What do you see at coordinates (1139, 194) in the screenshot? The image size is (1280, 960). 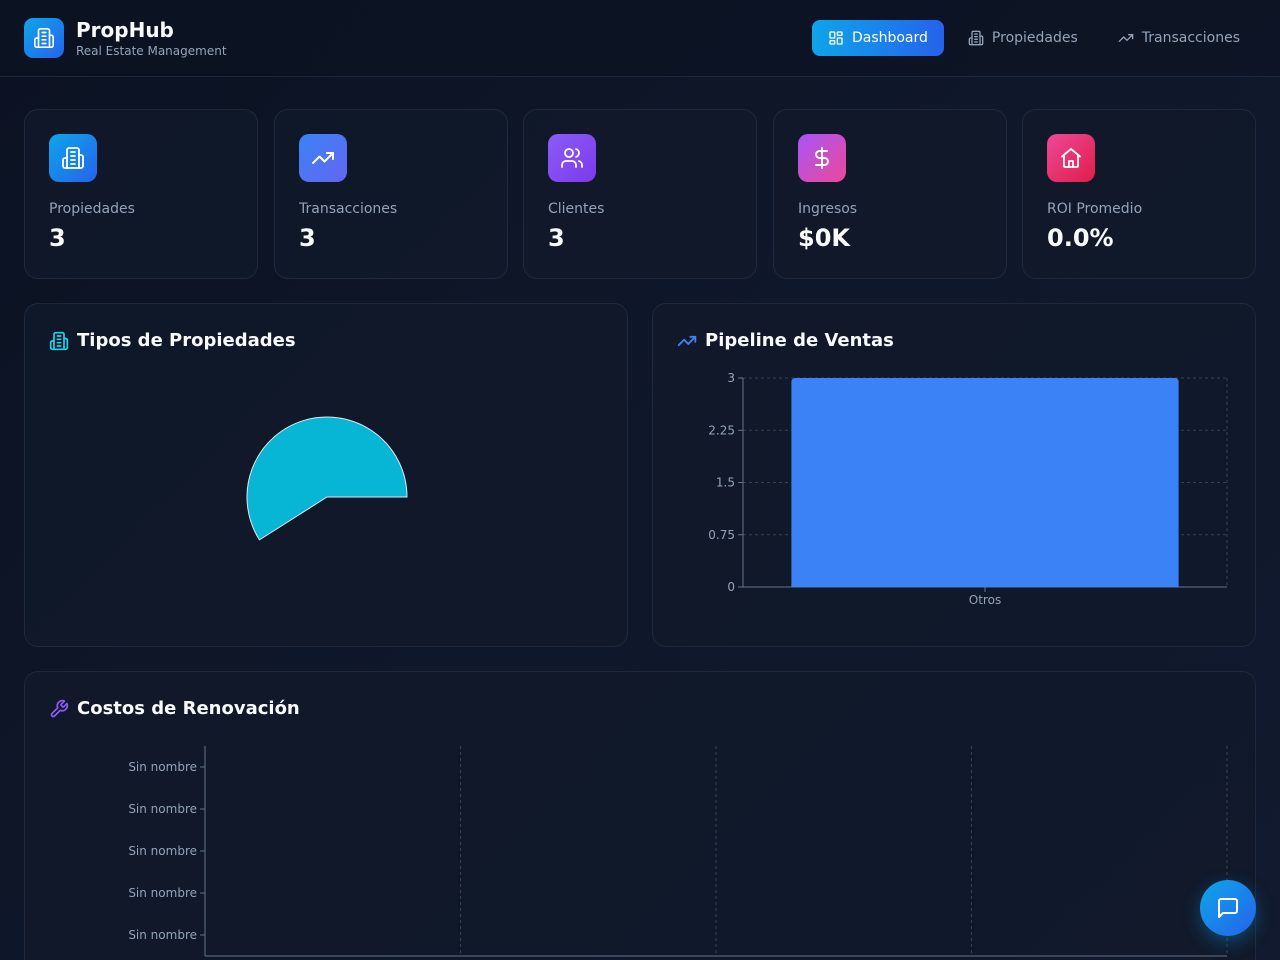 I see `stat-card-roi: ROI Promedio 0.0%` at bounding box center [1139, 194].